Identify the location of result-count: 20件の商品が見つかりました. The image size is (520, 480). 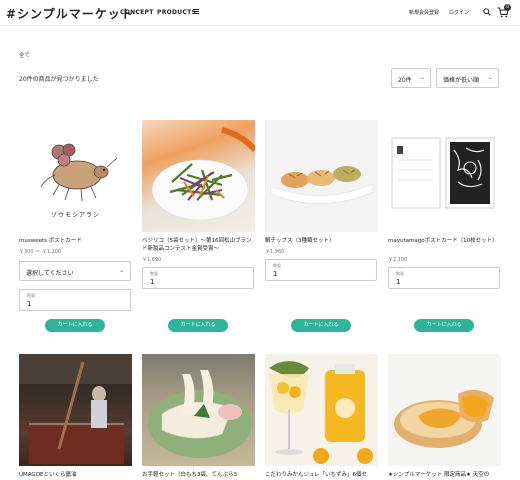
(59, 79).